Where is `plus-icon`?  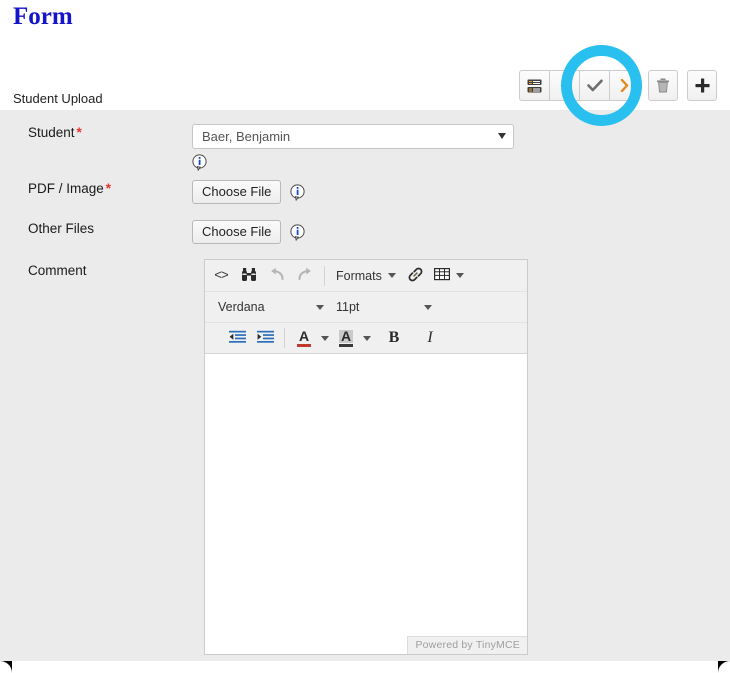 plus-icon is located at coordinates (702, 85).